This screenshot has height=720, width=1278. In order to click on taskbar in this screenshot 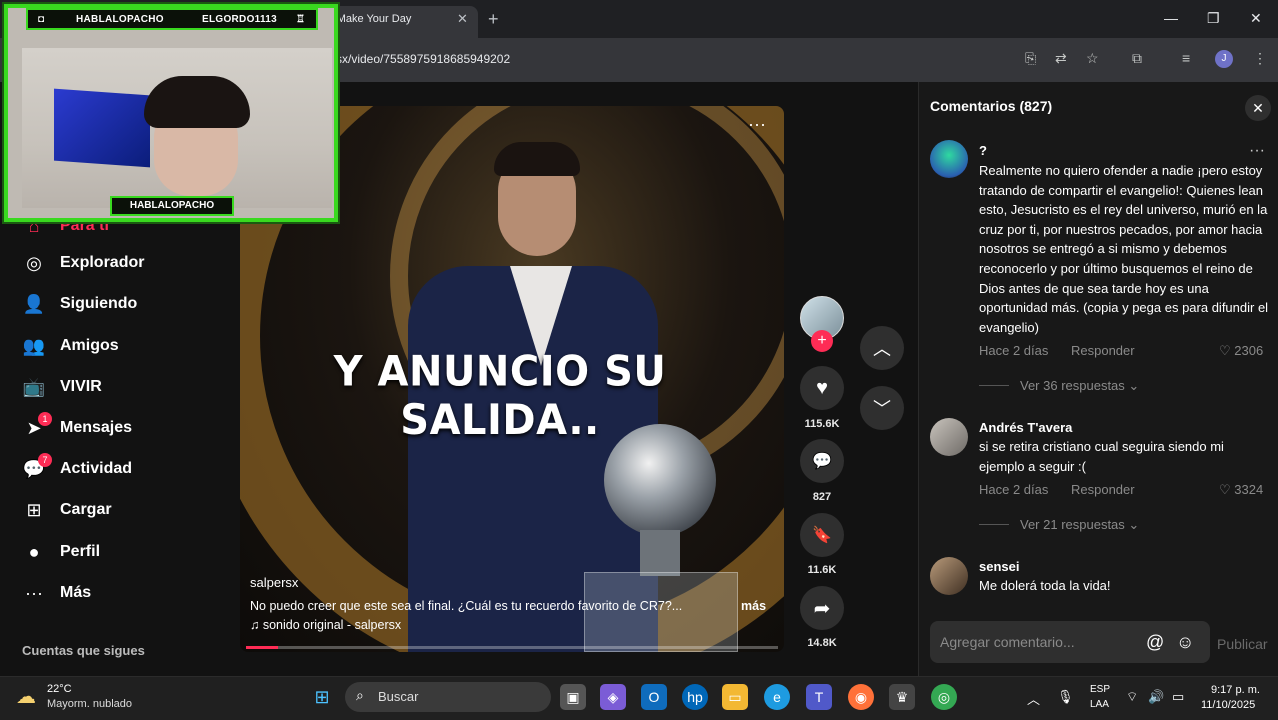, I will do `click(639, 698)`.